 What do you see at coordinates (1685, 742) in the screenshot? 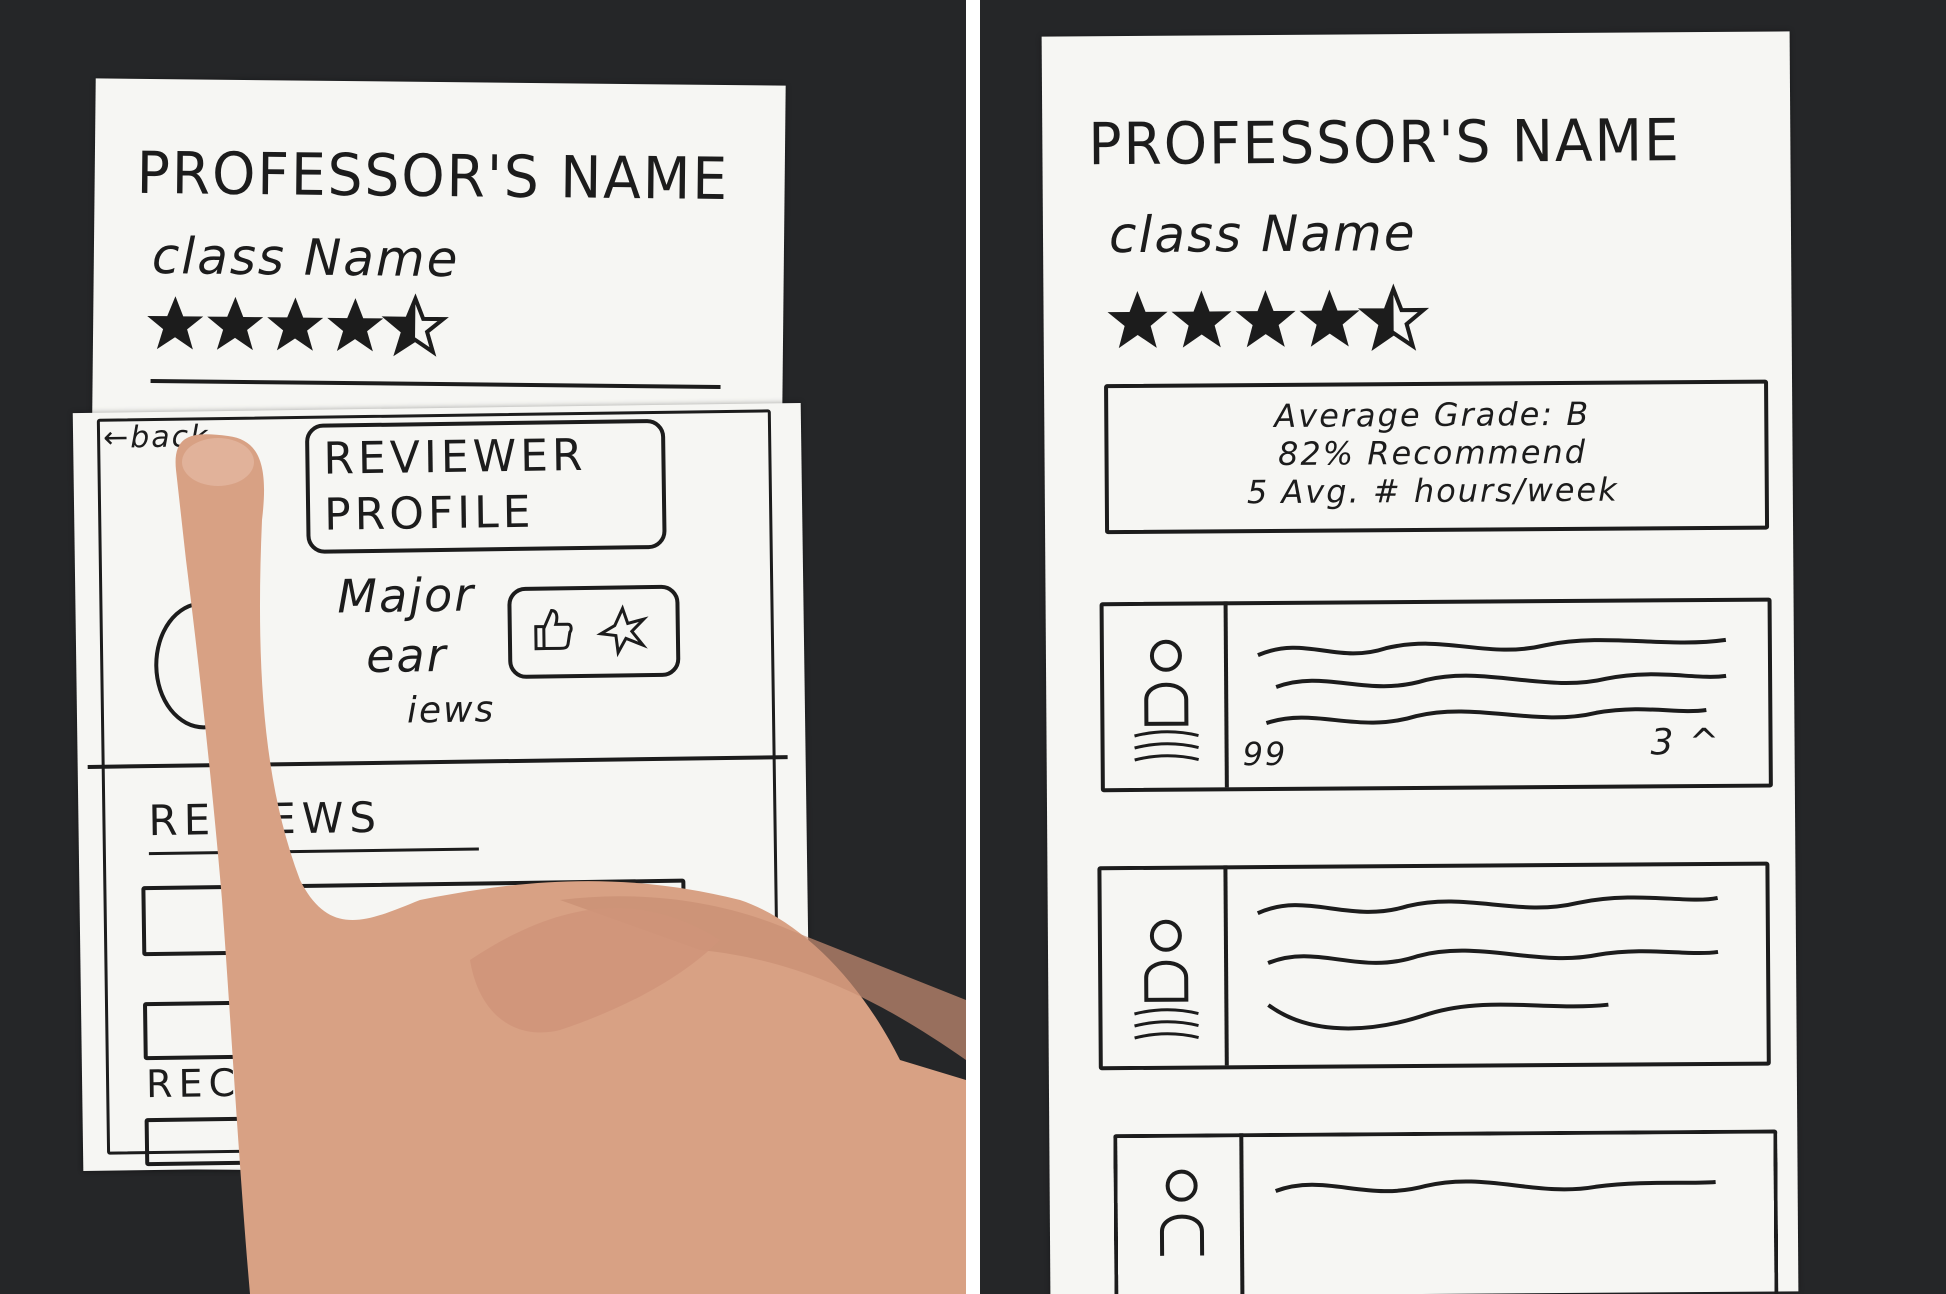
I see `review-upvote-count: 3 ^` at bounding box center [1685, 742].